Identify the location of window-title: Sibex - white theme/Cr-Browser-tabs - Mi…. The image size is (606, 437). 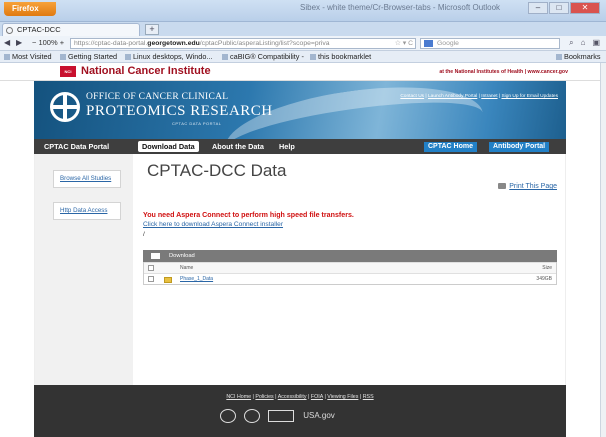
(400, 7).